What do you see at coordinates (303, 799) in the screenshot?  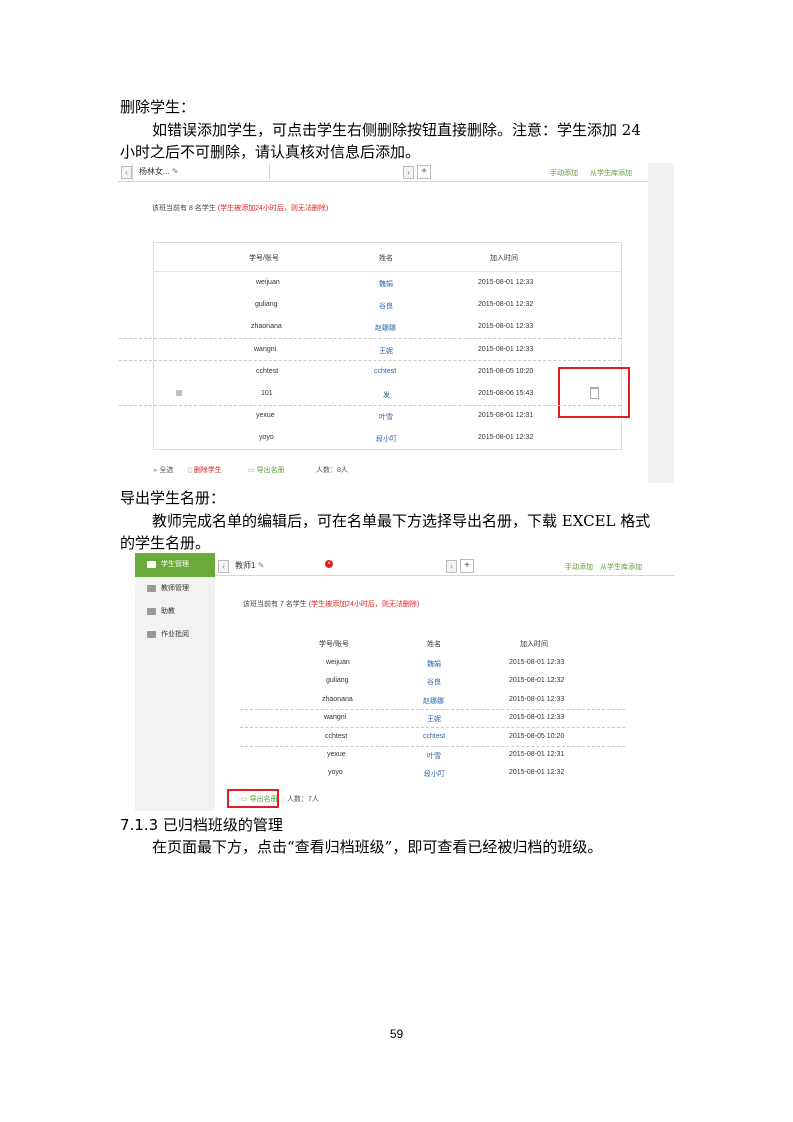 I see `student-count-label: 人数：7人` at bounding box center [303, 799].